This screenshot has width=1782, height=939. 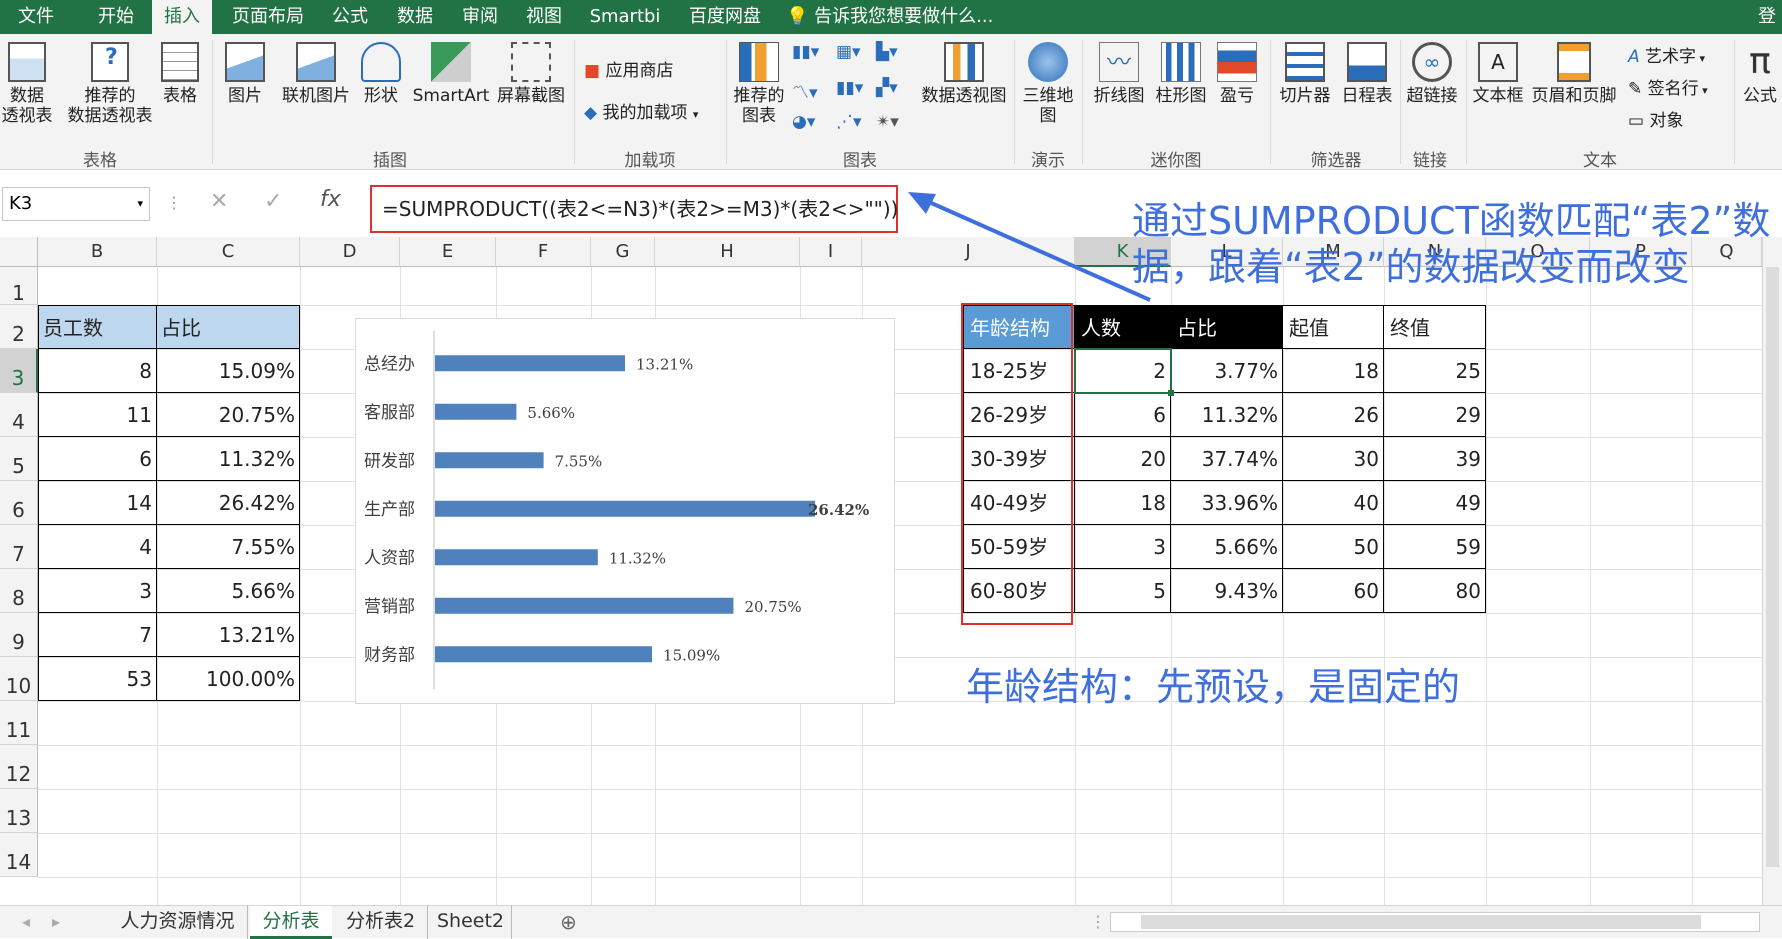 I want to click on table-cell: 33.96%, so click(x=1227, y=503).